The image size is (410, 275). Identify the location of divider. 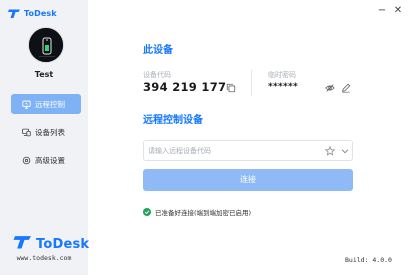
(251, 83).